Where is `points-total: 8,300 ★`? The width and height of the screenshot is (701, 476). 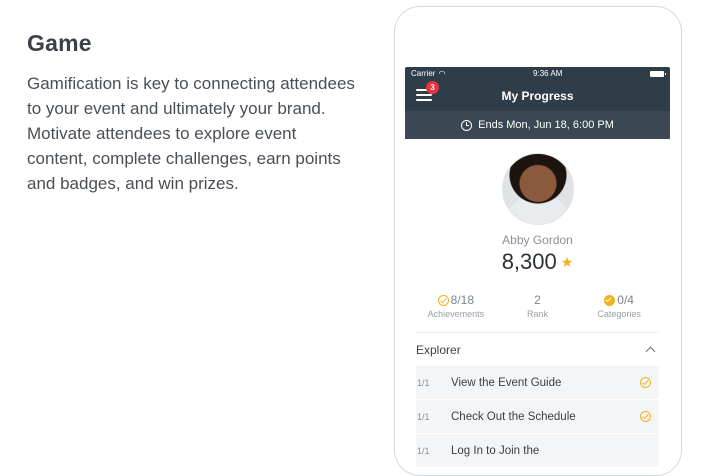 points-total: 8,300 ★ is located at coordinates (537, 262).